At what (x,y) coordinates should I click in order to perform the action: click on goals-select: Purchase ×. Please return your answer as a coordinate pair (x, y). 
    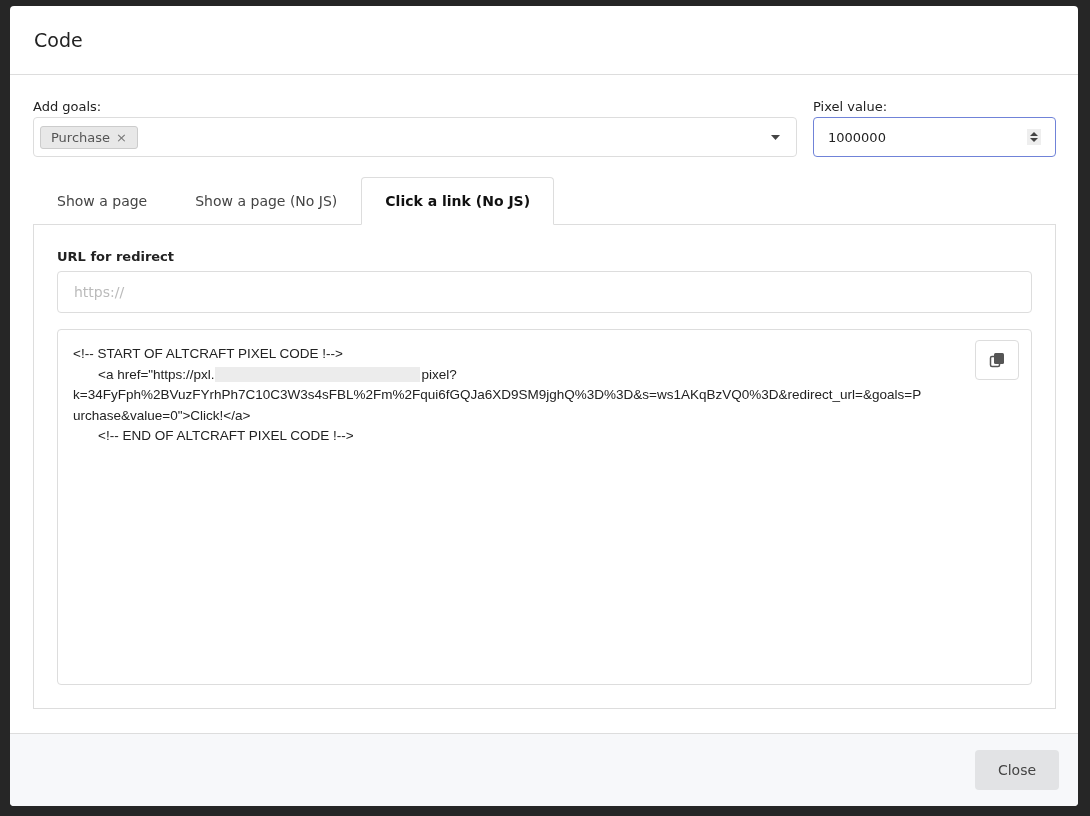
    Looking at the image, I should click on (415, 137).